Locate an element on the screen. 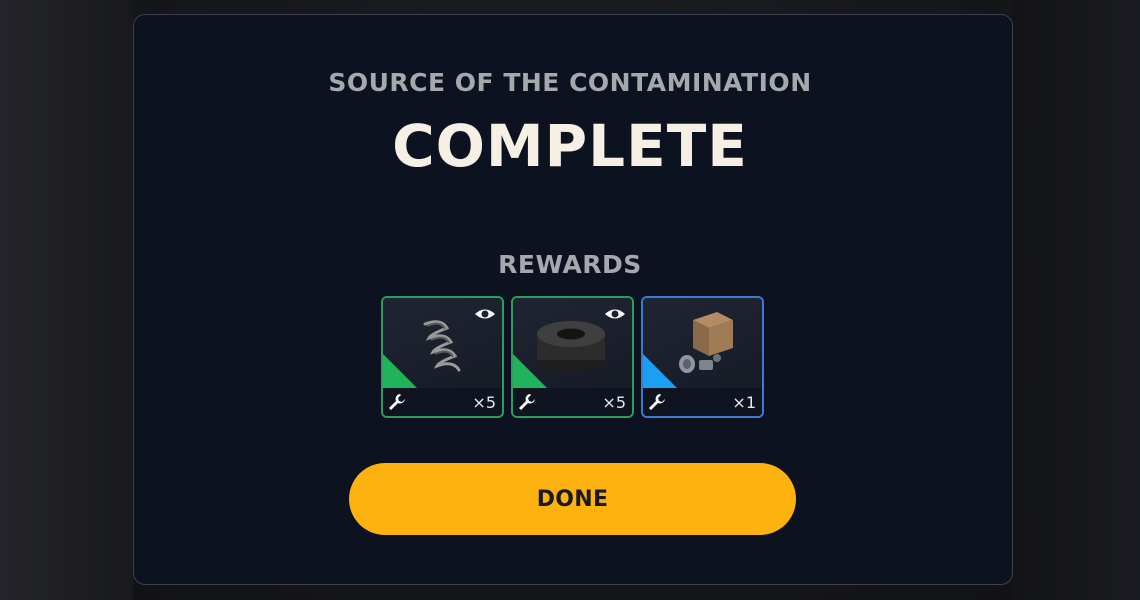 Image resolution: width=1140 pixels, height=600 pixels. completion-title: COMPLETE is located at coordinates (570, 146).